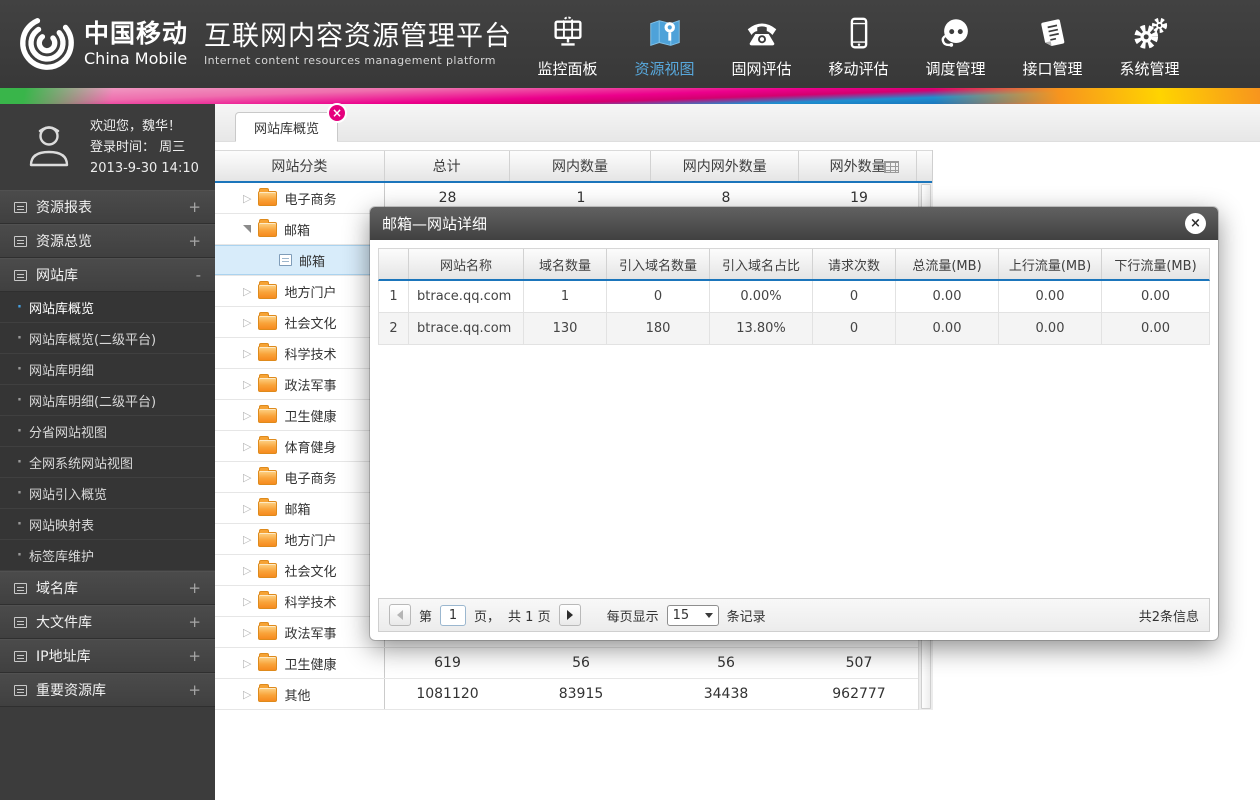 This screenshot has width=1260, height=800. What do you see at coordinates (300, 166) in the screenshot?
I see `grid-header-cell-1: 网站分类` at bounding box center [300, 166].